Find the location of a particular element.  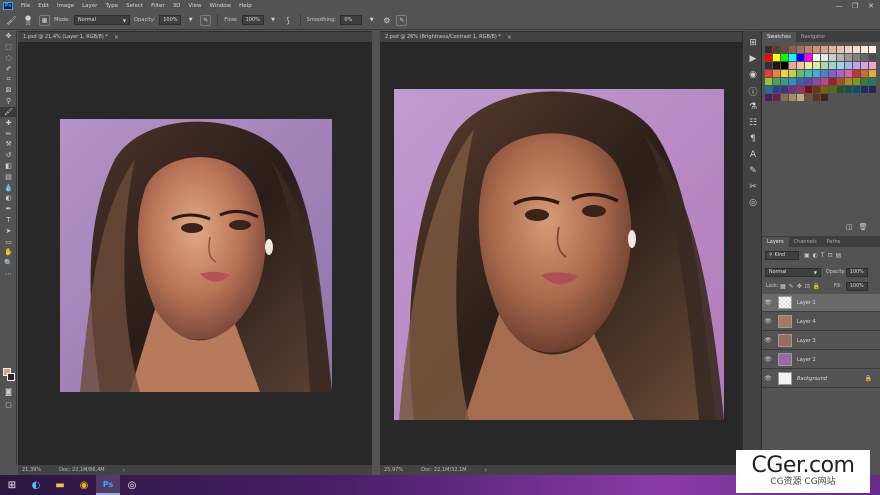

trash-icon: 🗑 is located at coordinates (863, 227).